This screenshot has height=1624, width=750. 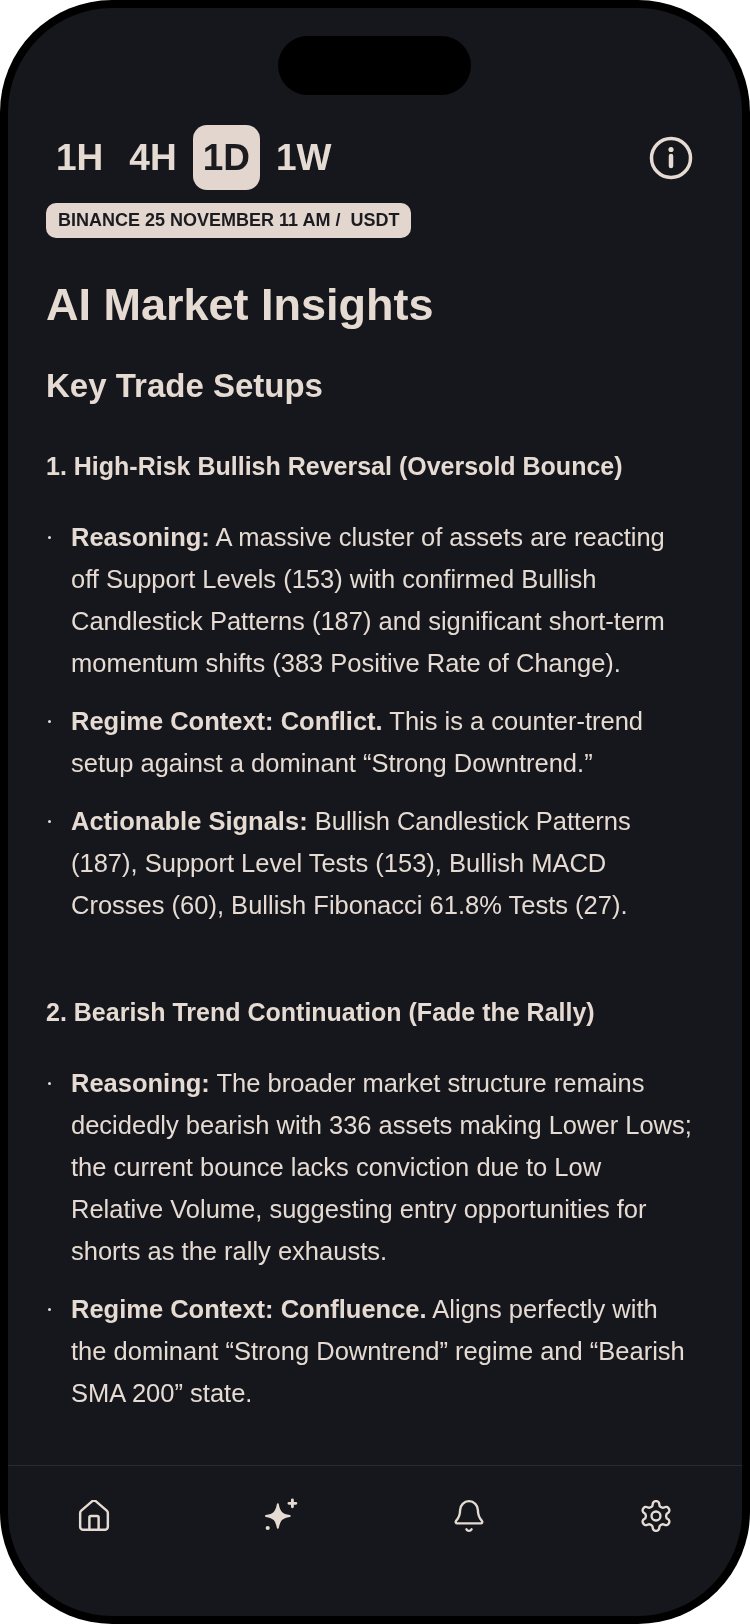 What do you see at coordinates (656, 1516) in the screenshot?
I see `settings-icon` at bounding box center [656, 1516].